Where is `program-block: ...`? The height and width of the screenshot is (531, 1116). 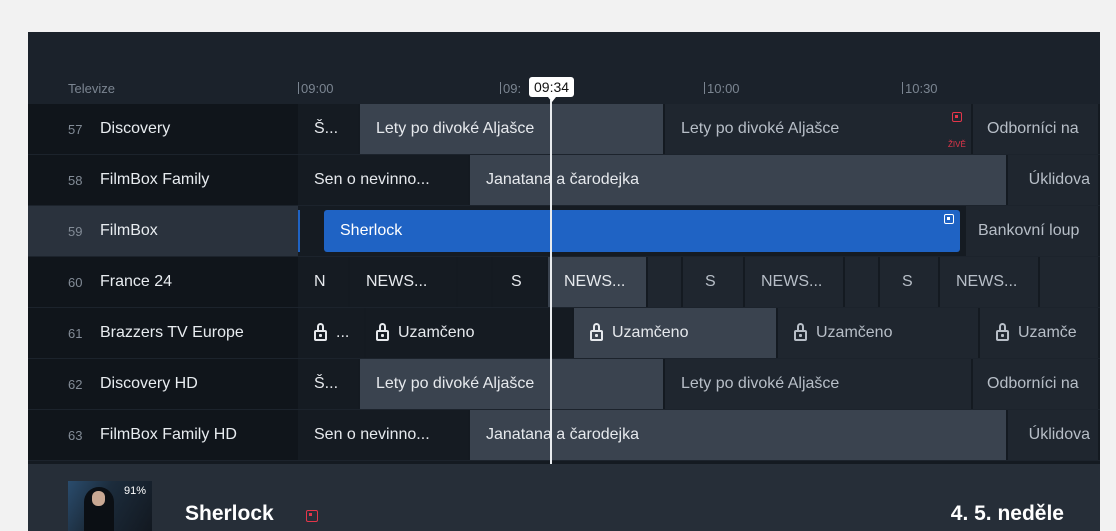 program-block: ... is located at coordinates (332, 333).